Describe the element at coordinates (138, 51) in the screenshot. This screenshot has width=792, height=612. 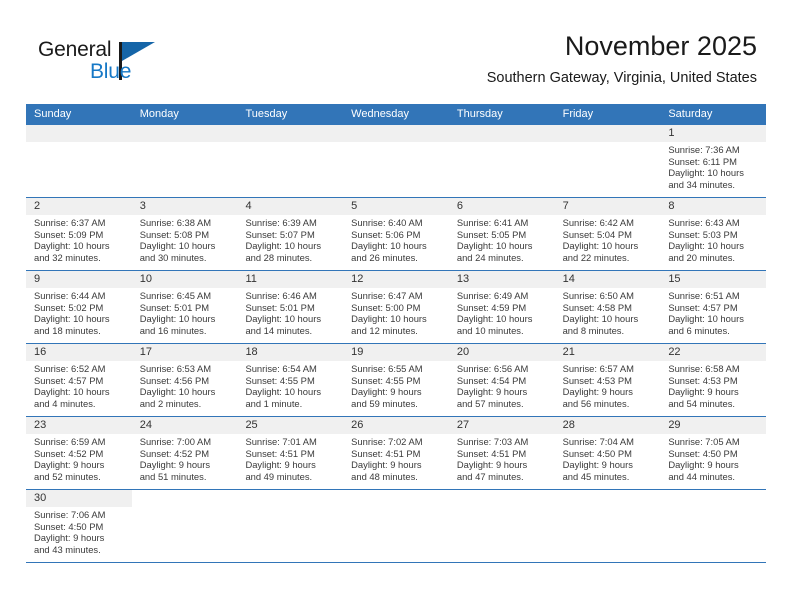
I see `logo-flag-icon` at that location.